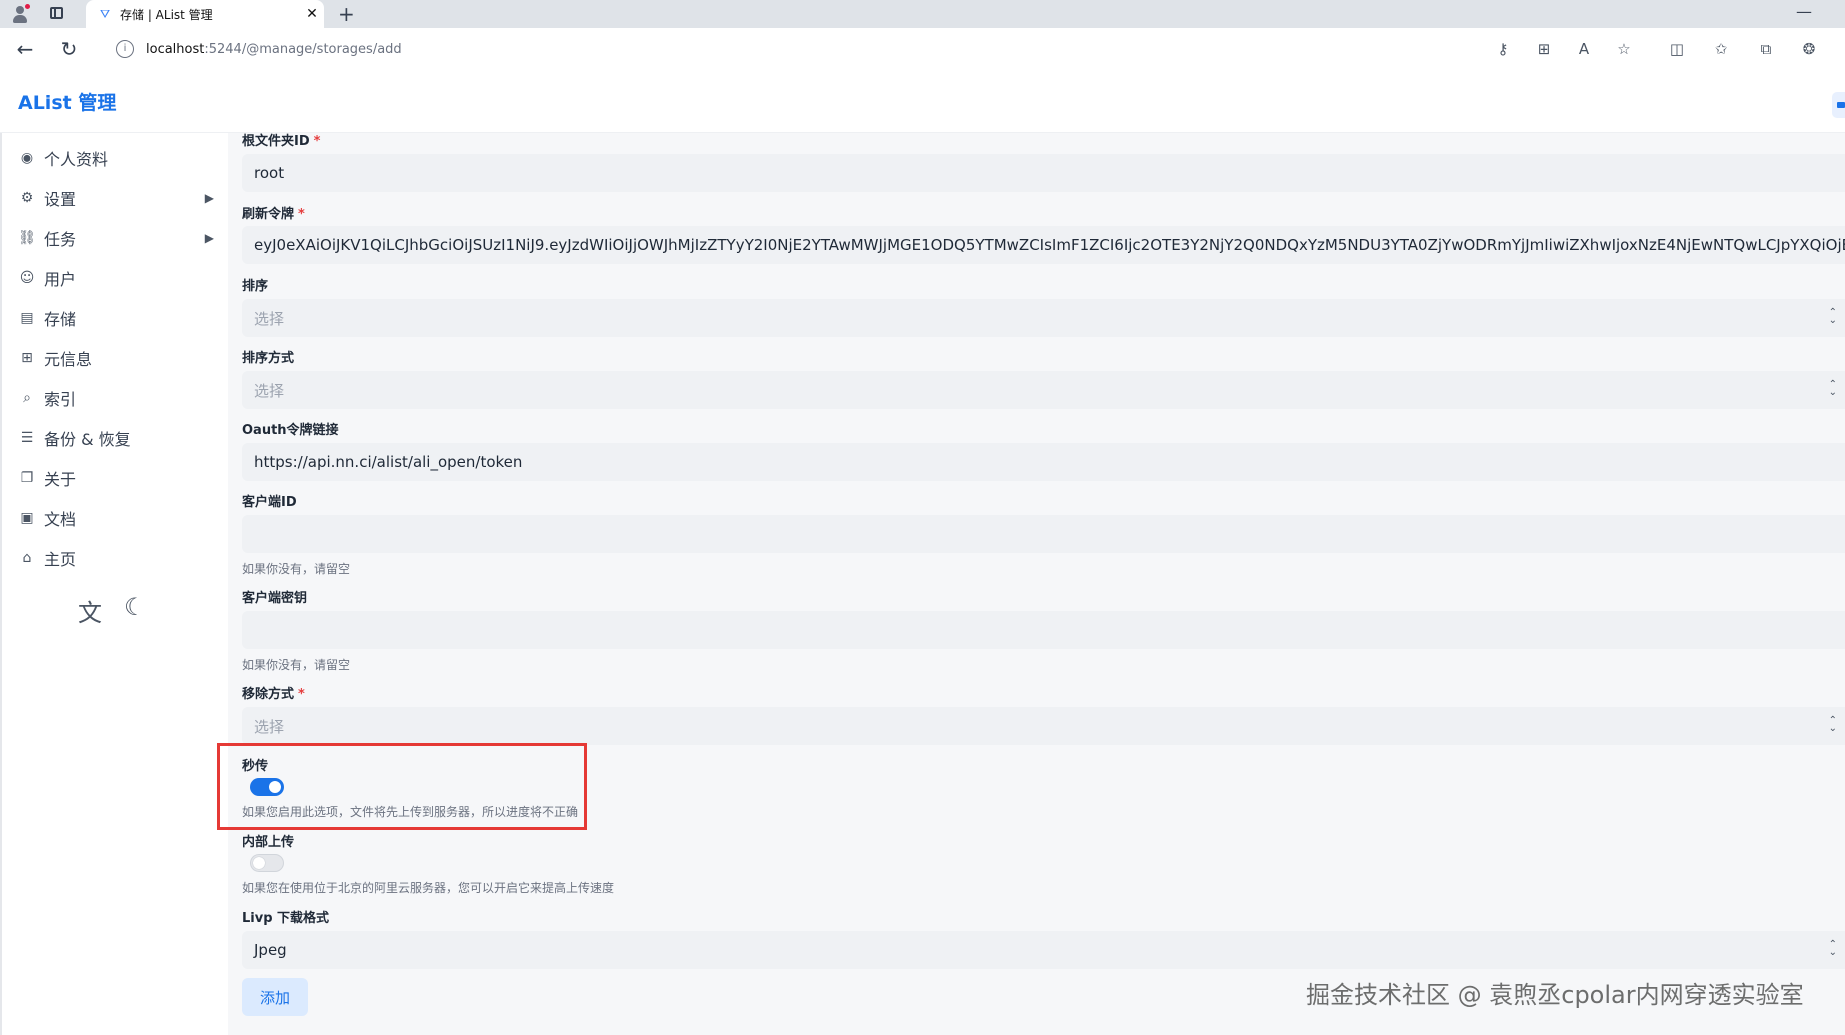 The image size is (1845, 1035). Describe the element at coordinates (60, 519) in the screenshot. I see `sidebar-item-label: 文档` at that location.